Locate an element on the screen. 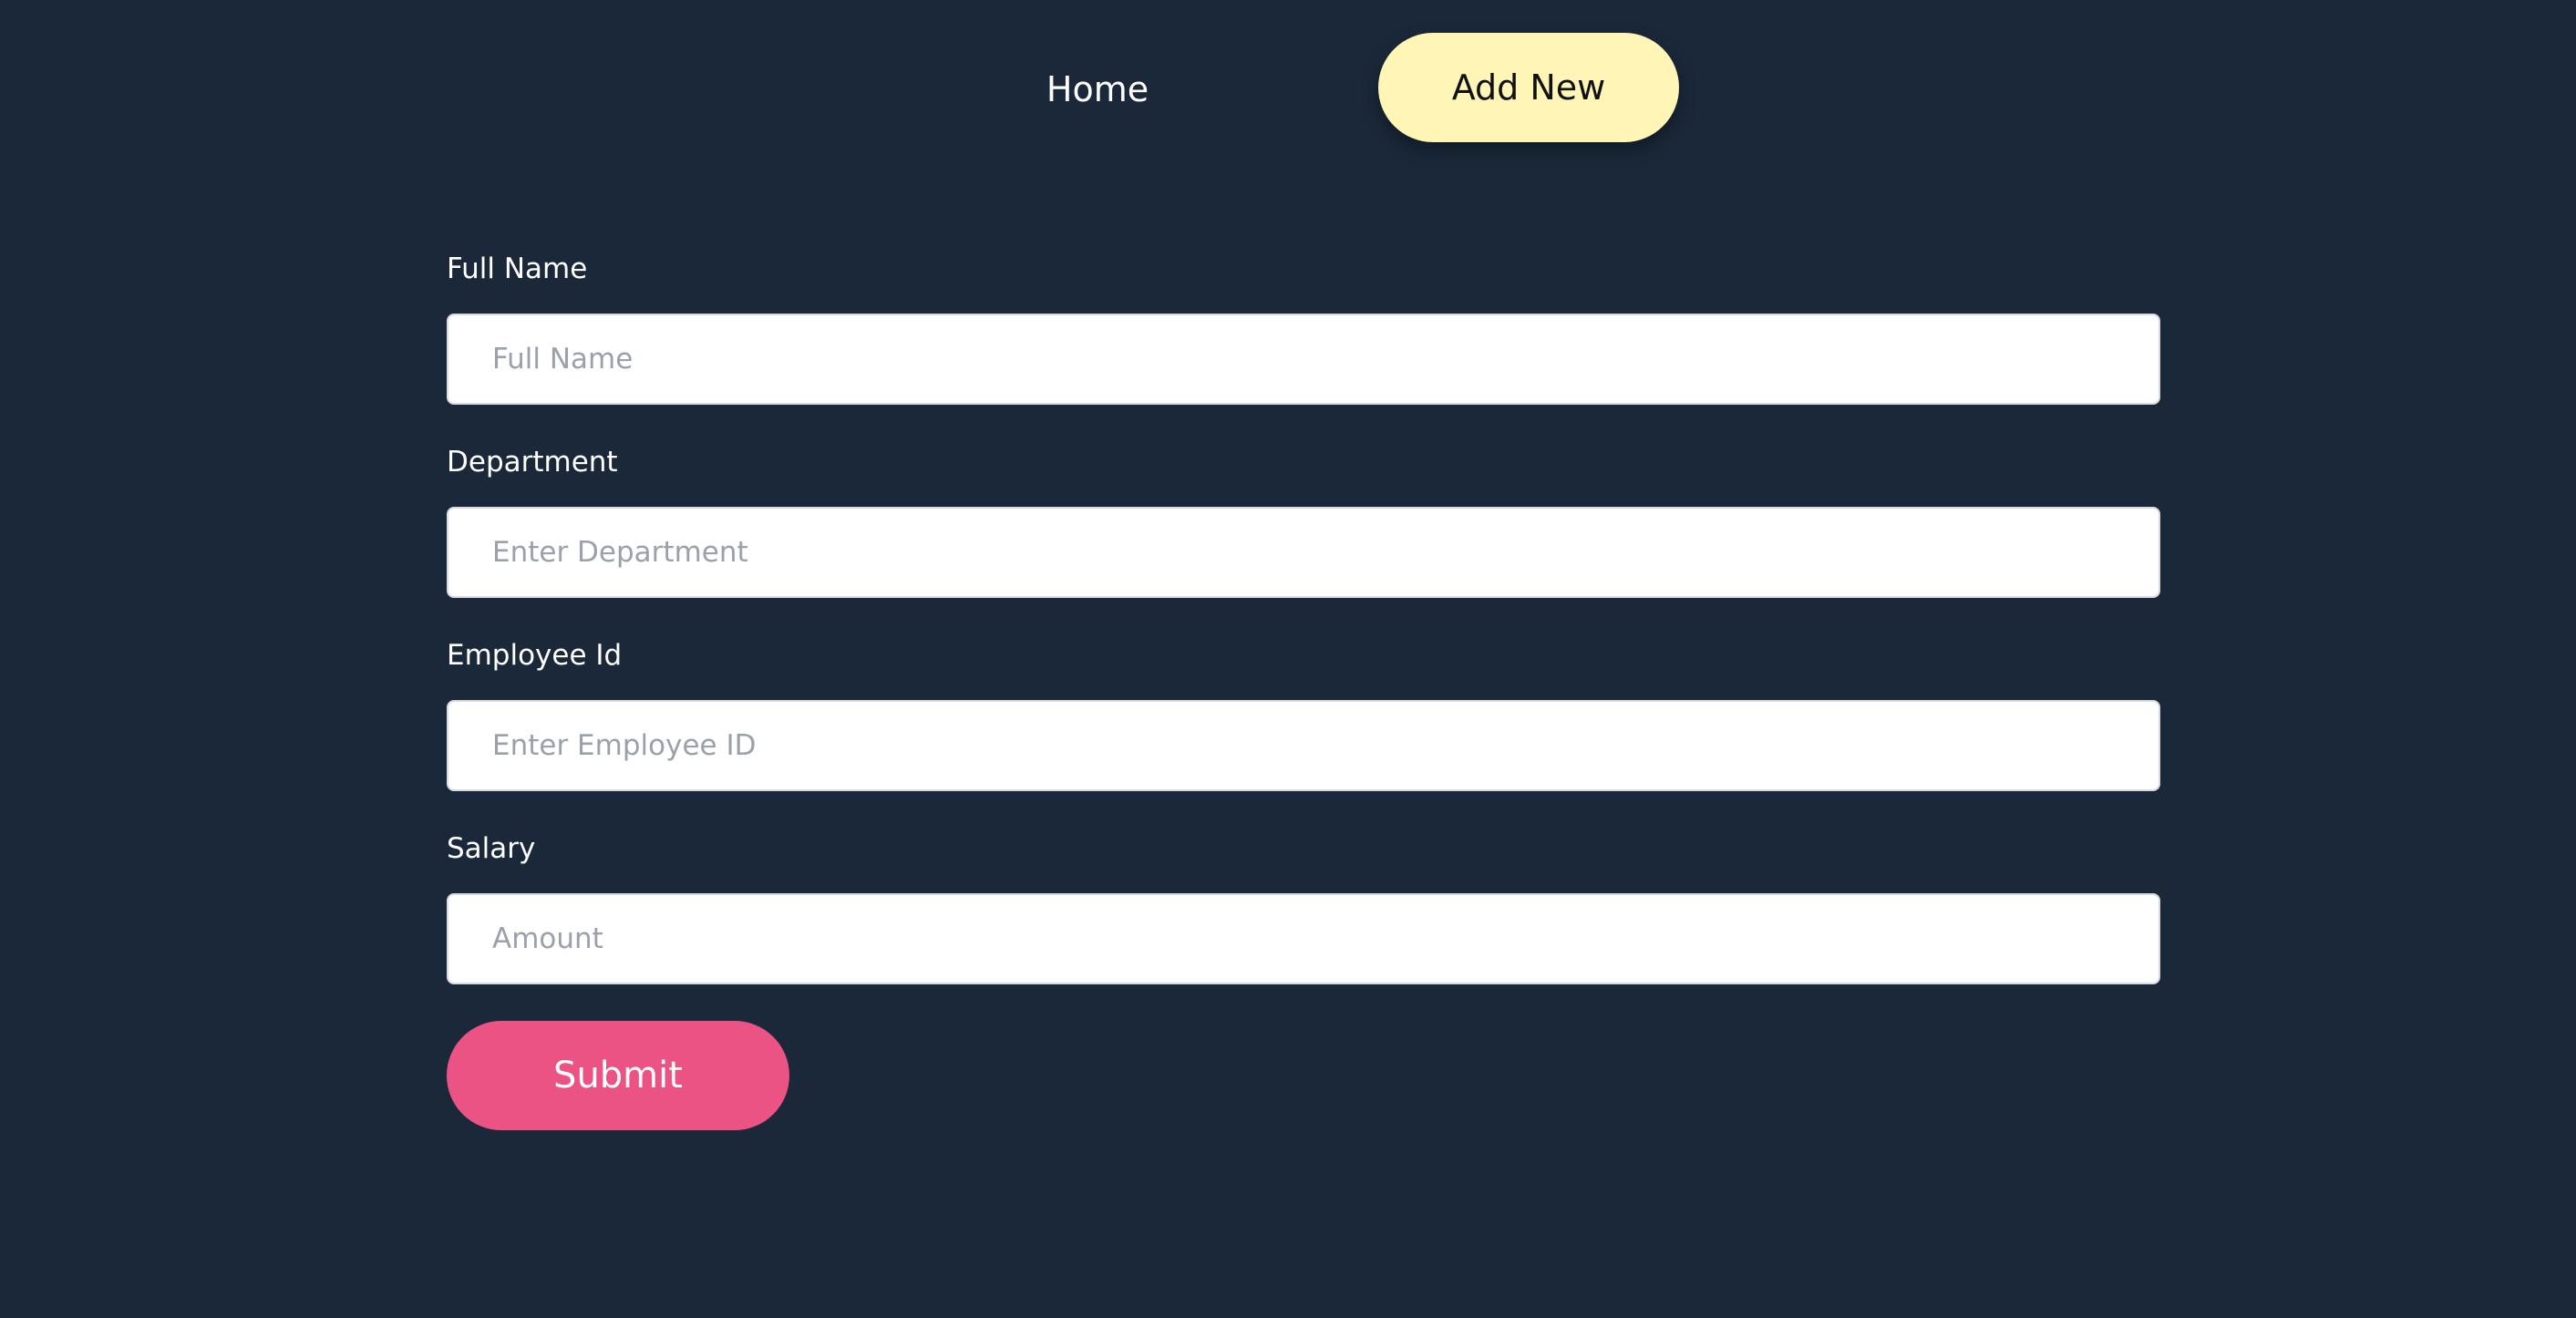 Image resolution: width=2576 pixels, height=1318 pixels. department-field-group: Department is located at coordinates (1303, 536).